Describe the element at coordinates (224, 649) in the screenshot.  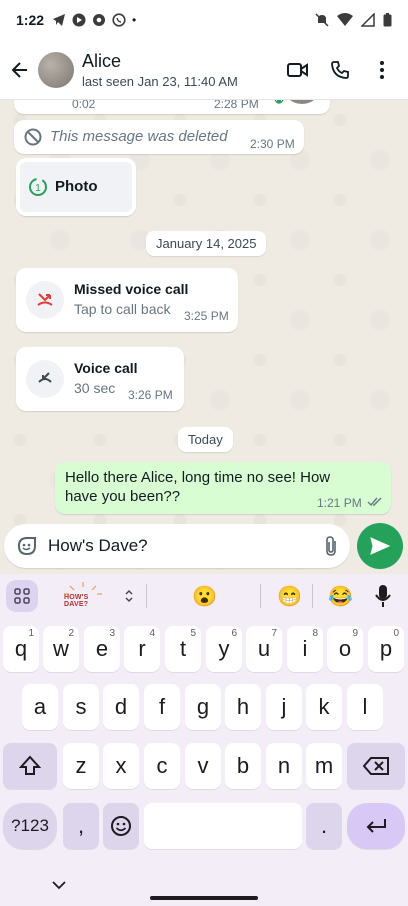
I see `key-y: y6` at that location.